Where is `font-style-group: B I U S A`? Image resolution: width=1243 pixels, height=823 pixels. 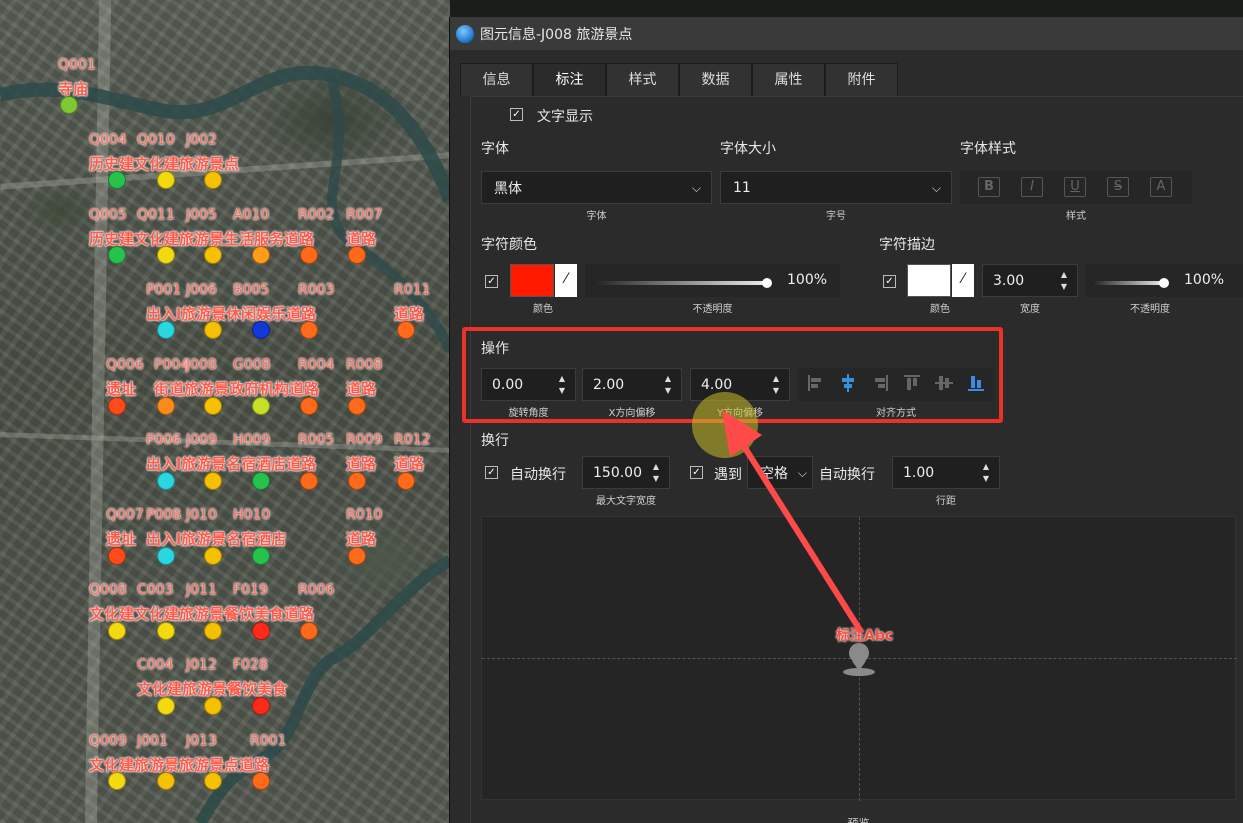 font-style-group: B I U S A is located at coordinates (1076, 187).